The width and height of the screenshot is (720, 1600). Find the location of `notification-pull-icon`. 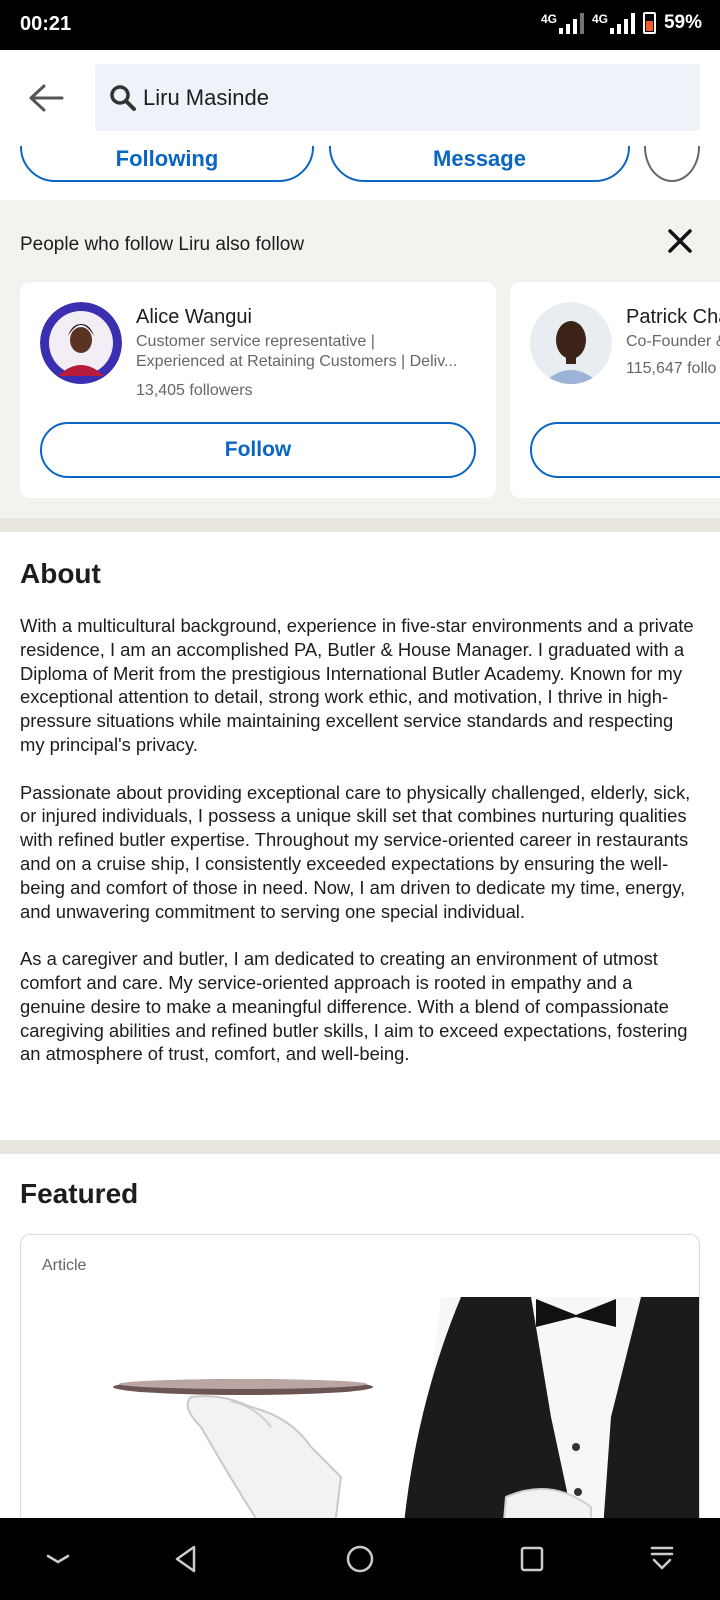

notification-pull-icon is located at coordinates (662, 1559).